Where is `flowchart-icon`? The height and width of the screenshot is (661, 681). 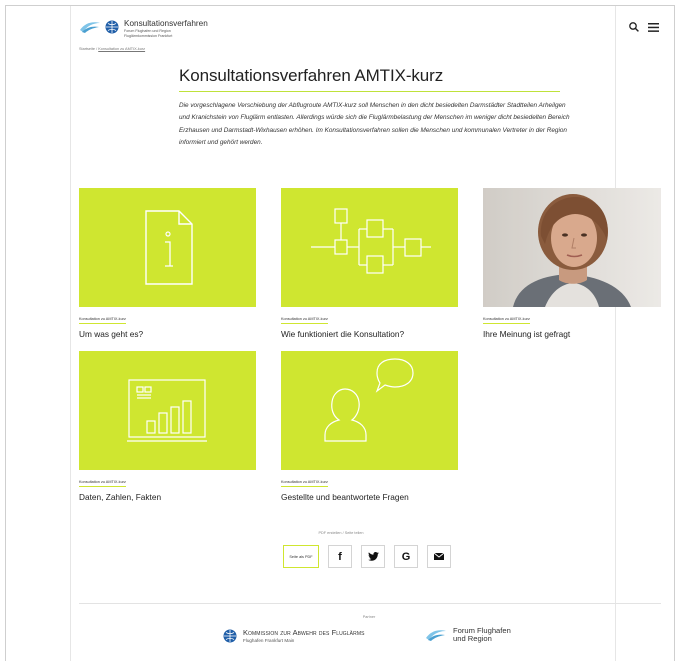 flowchart-icon is located at coordinates (371, 241).